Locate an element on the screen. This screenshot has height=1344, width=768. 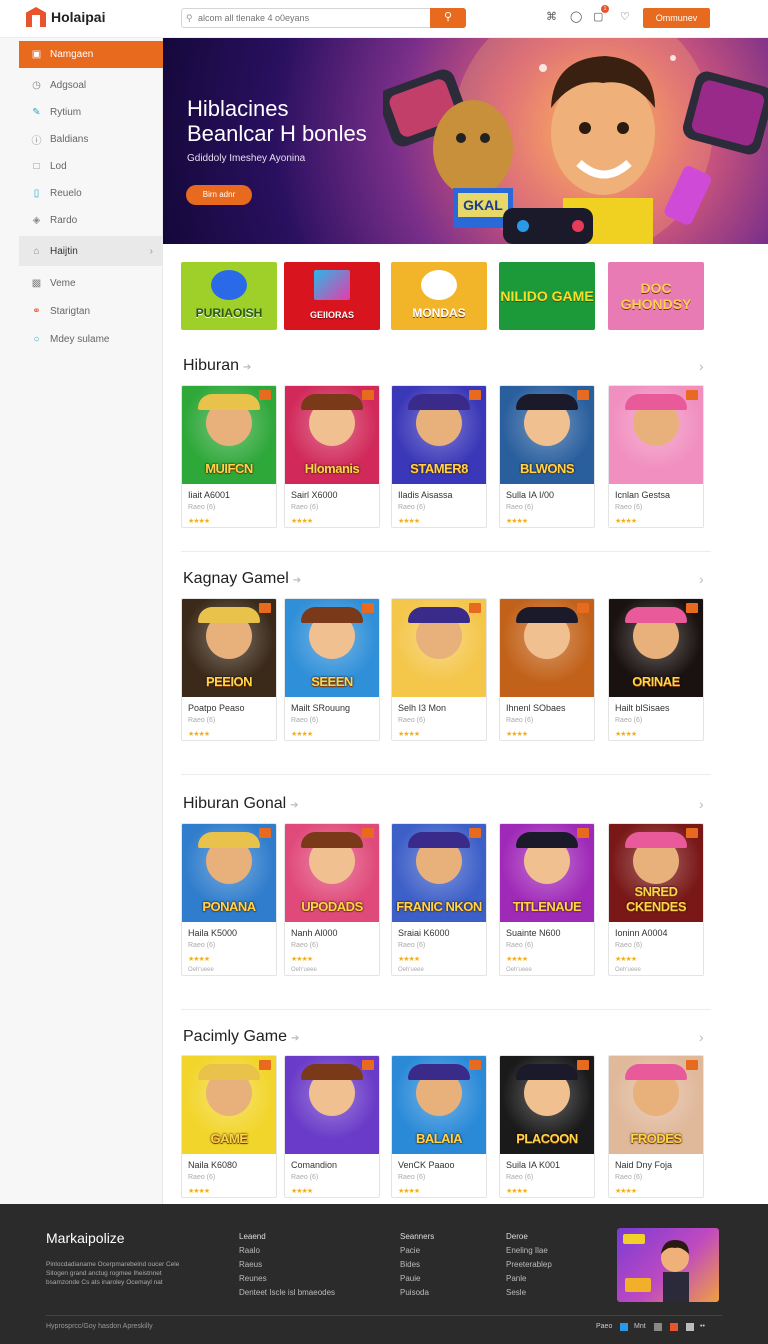
hero-cta-button: Birn adnr is located at coordinates (219, 195).